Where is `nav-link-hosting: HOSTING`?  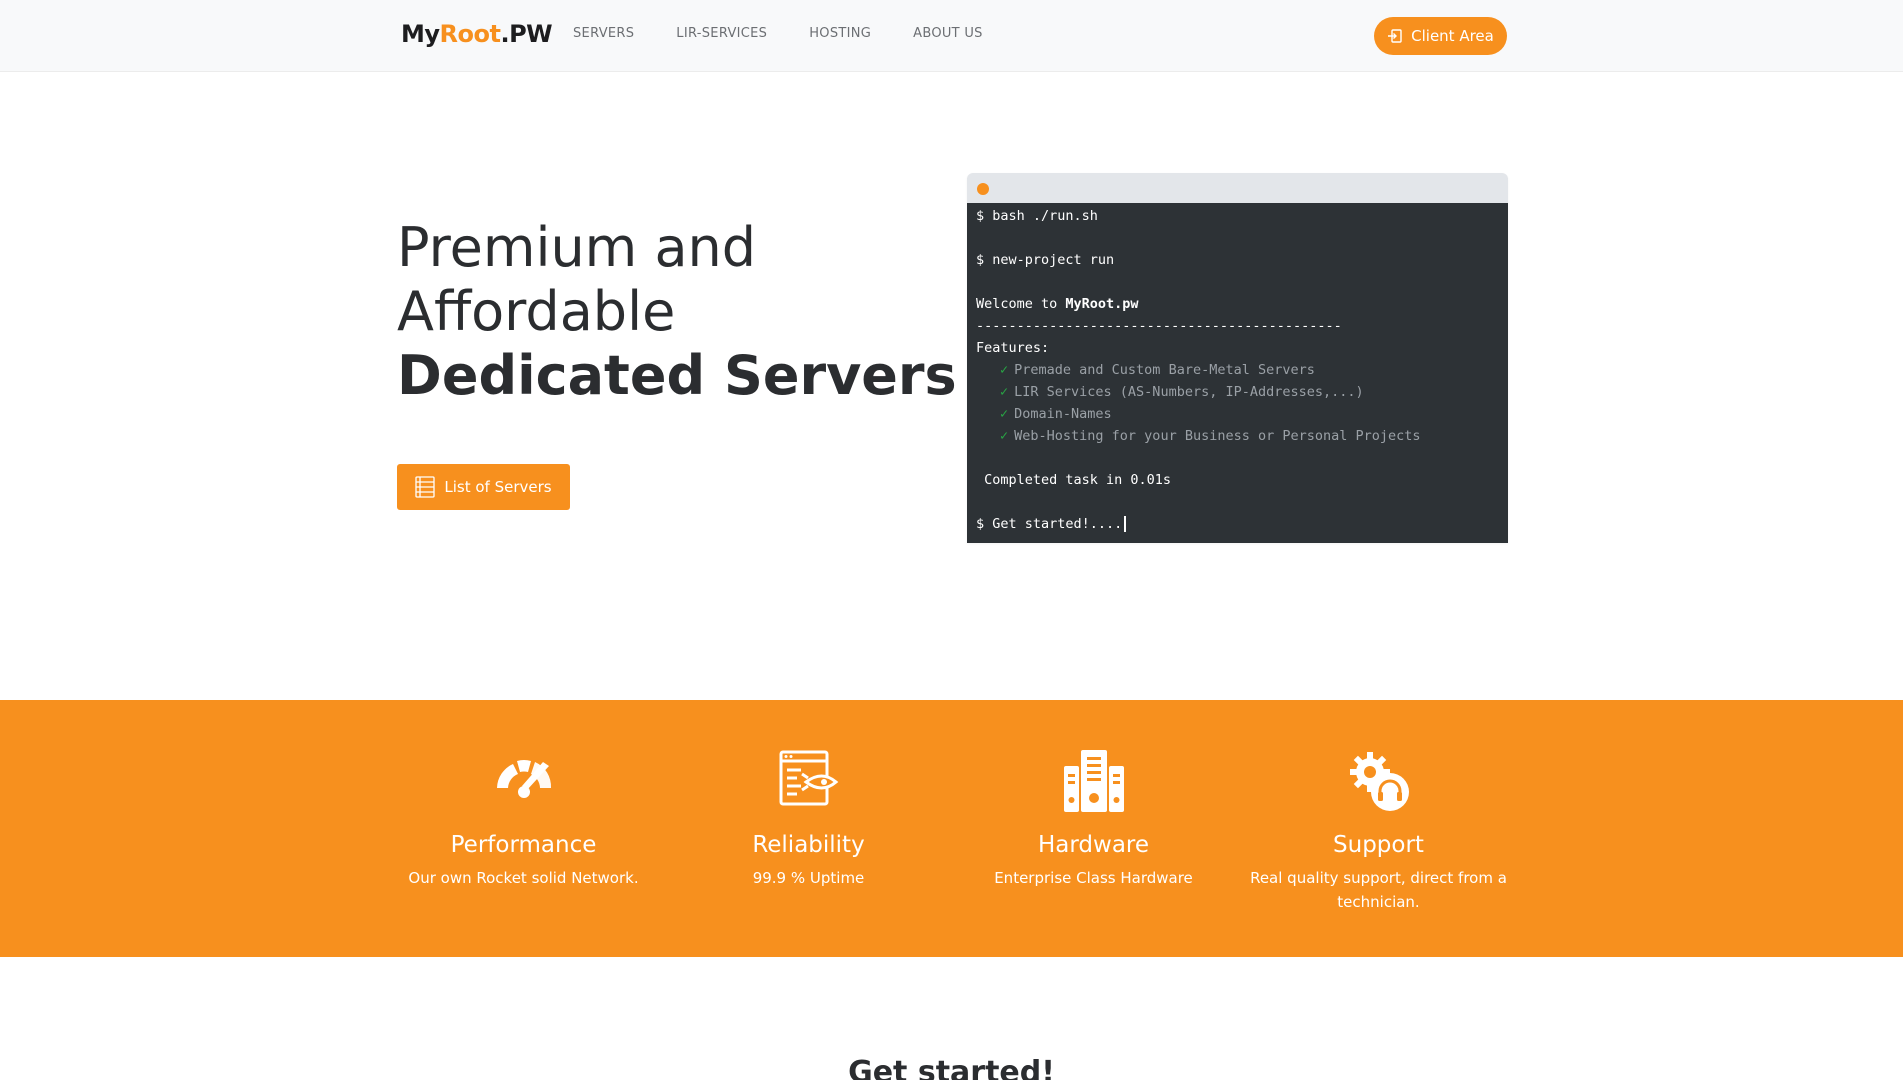 nav-link-hosting: HOSTING is located at coordinates (840, 33).